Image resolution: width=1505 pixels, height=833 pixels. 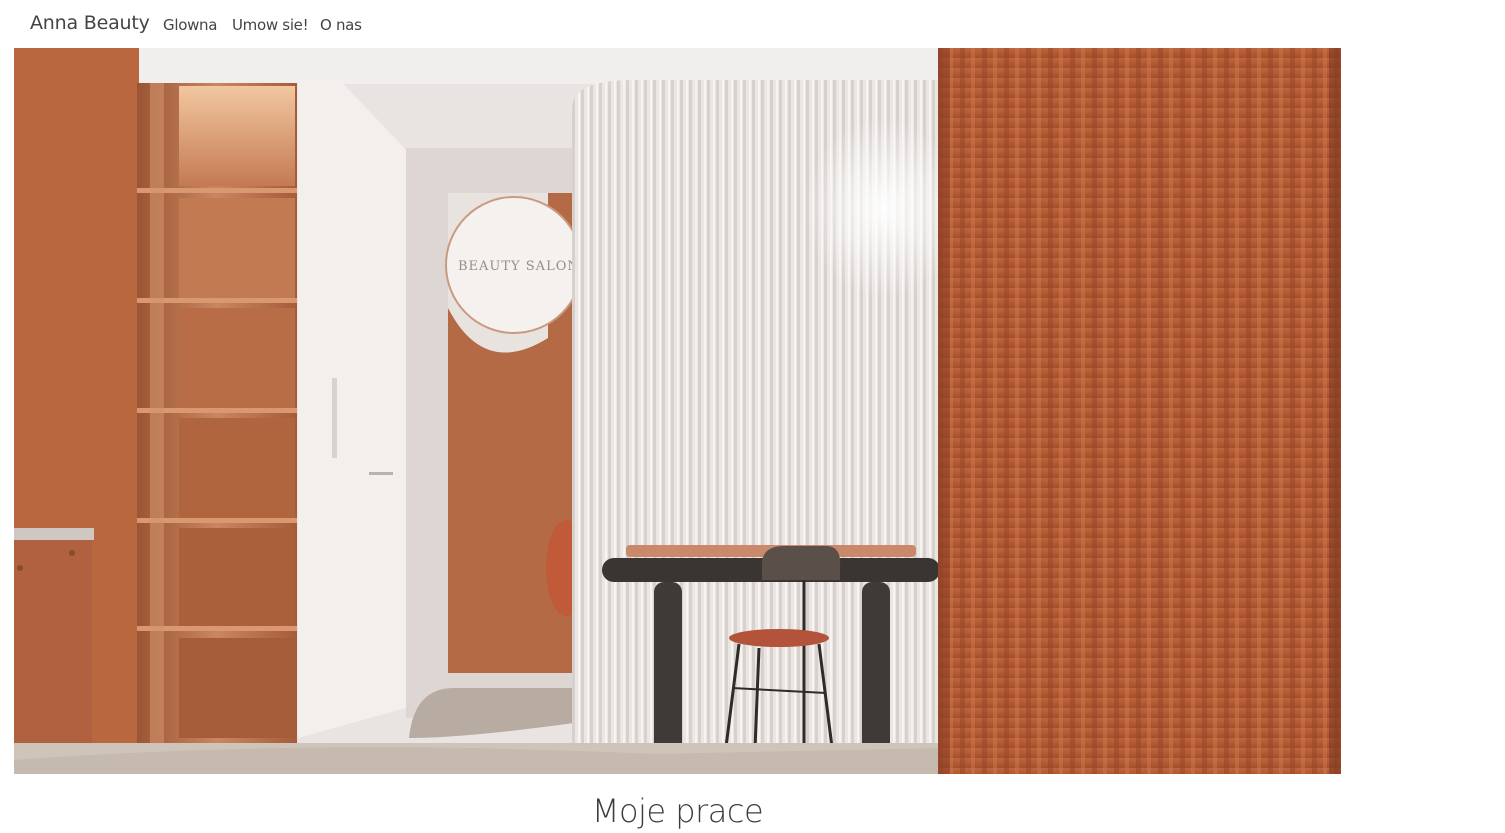 What do you see at coordinates (779, 638) in the screenshot?
I see `chair-seat` at bounding box center [779, 638].